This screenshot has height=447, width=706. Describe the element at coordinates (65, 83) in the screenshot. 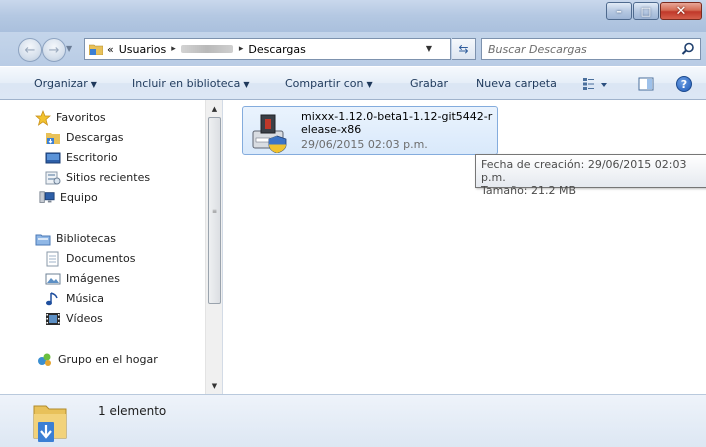

I see `organize-button: Organizar ▼` at that location.